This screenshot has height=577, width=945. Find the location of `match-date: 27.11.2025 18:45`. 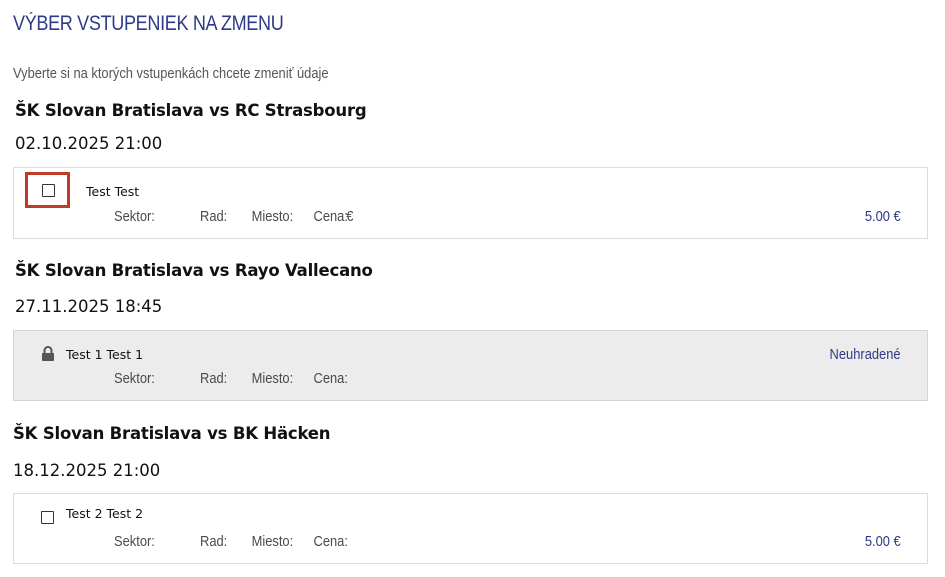

match-date: 27.11.2025 18:45 is located at coordinates (89, 306).